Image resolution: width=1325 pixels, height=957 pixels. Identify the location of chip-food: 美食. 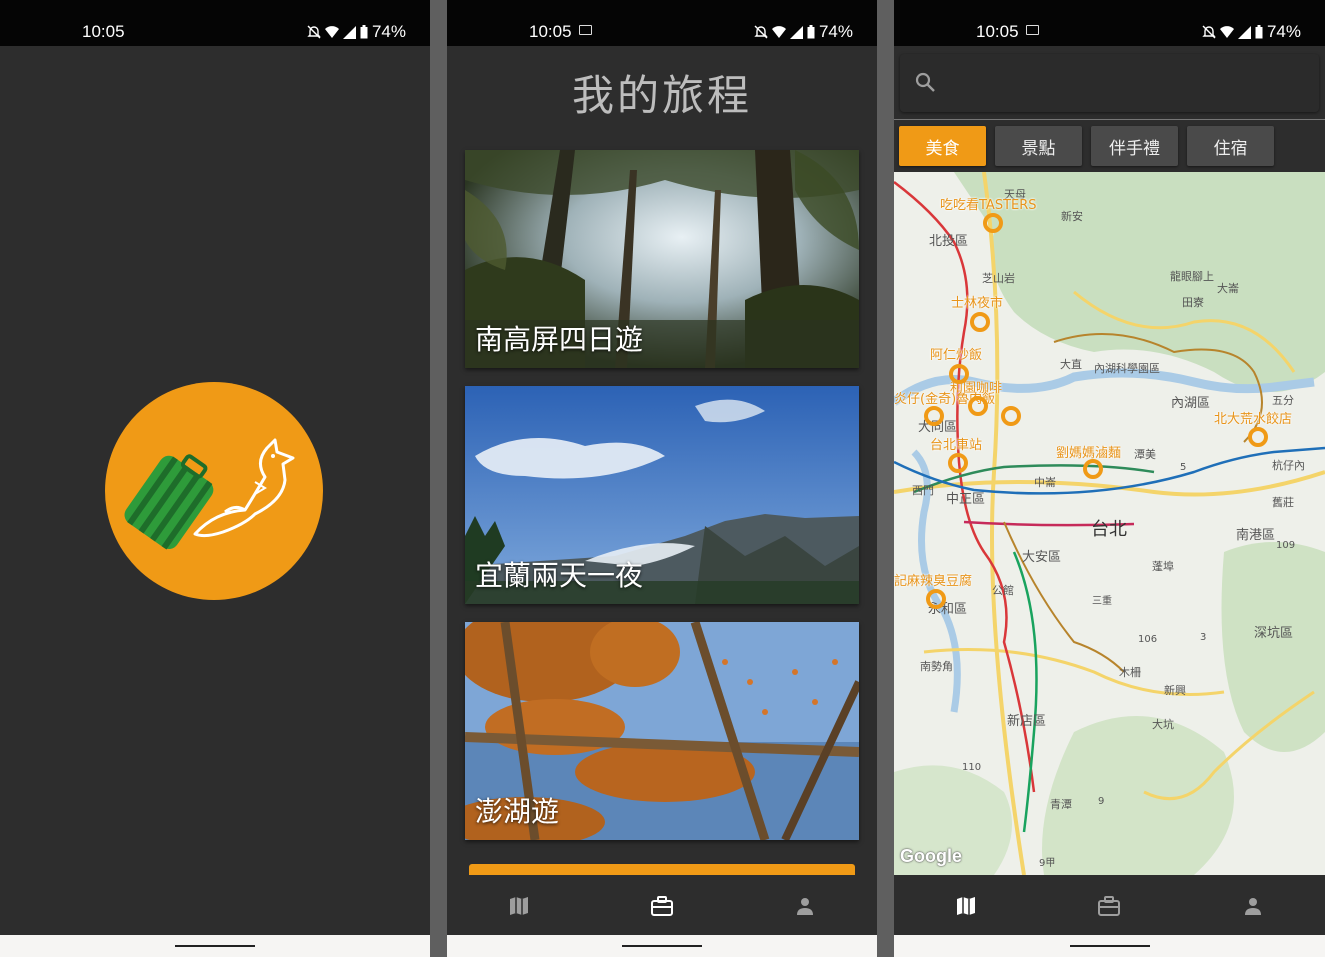
(942, 146).